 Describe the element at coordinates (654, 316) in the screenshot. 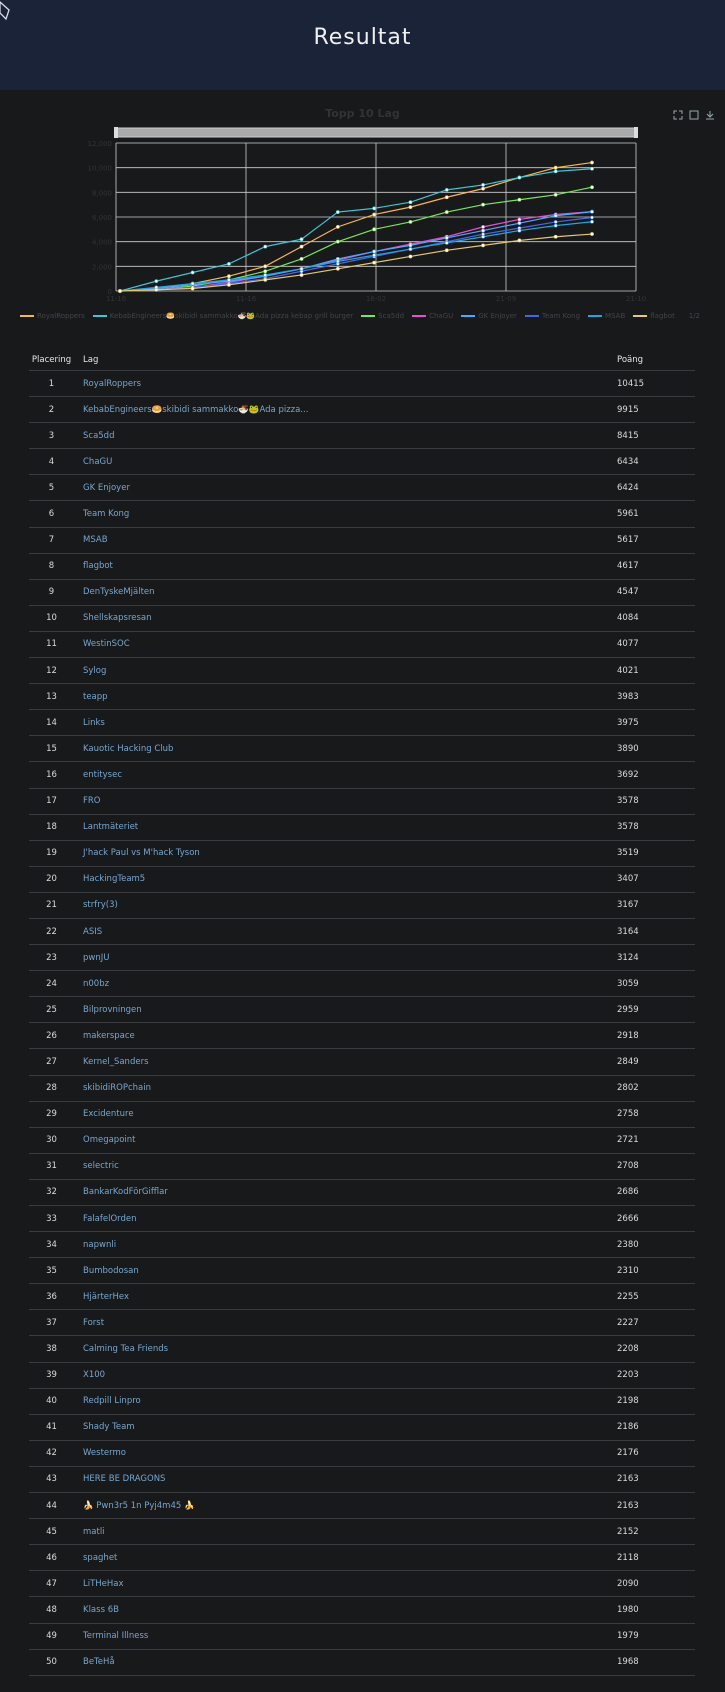

I see `legend-item: flagbot` at that location.